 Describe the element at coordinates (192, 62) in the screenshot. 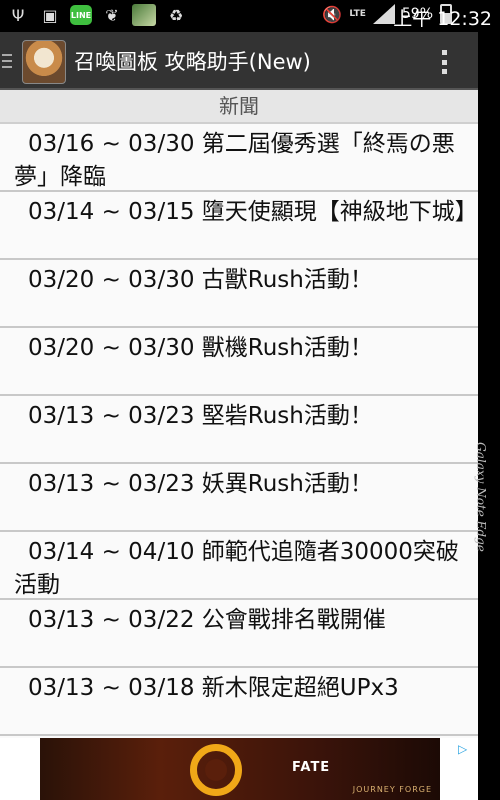

I see `app-title: 召喚圖板 攻略助手(New)` at that location.